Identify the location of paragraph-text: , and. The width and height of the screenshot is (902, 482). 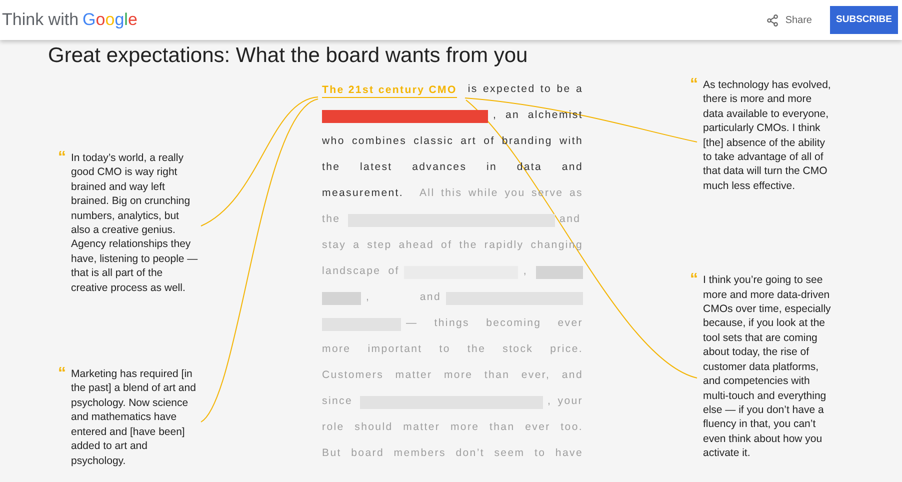
(403, 298).